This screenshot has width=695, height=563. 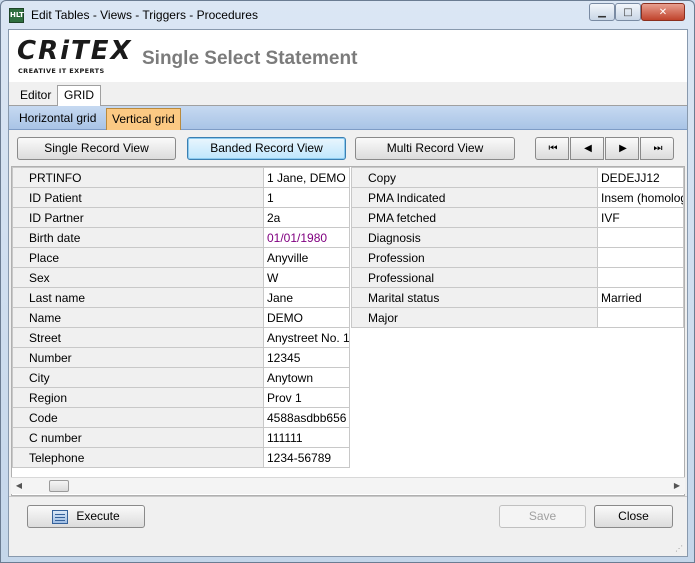 What do you see at coordinates (138, 397) in the screenshot?
I see `field-label: Region` at bounding box center [138, 397].